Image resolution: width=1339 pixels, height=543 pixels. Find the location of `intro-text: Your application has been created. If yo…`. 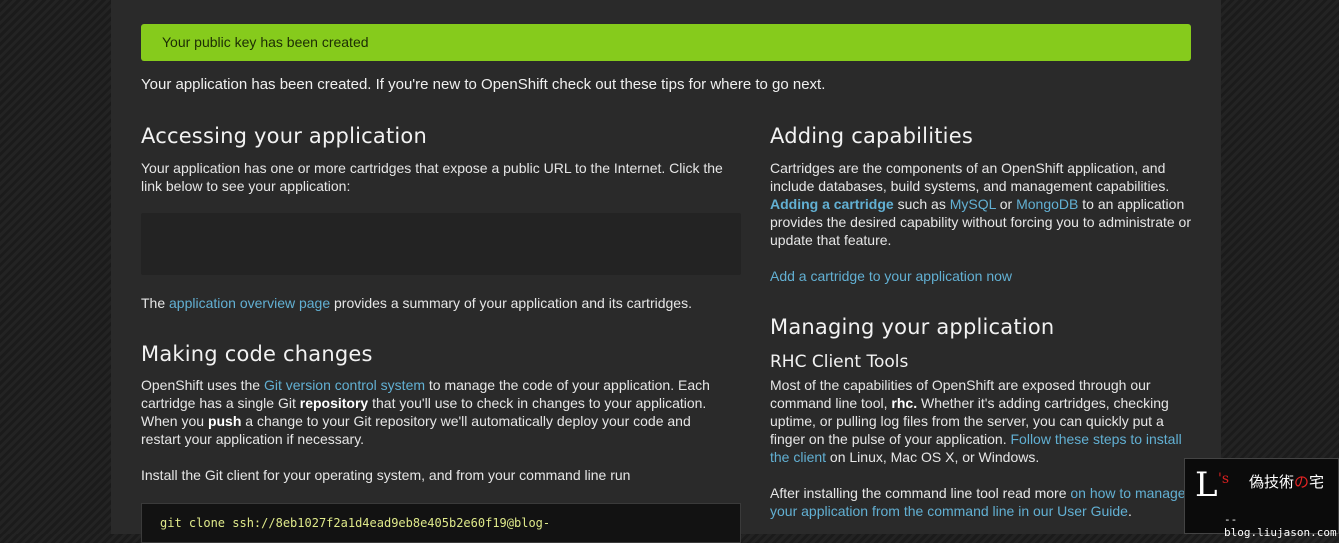

intro-text: Your application has been created. If yo… is located at coordinates (483, 84).